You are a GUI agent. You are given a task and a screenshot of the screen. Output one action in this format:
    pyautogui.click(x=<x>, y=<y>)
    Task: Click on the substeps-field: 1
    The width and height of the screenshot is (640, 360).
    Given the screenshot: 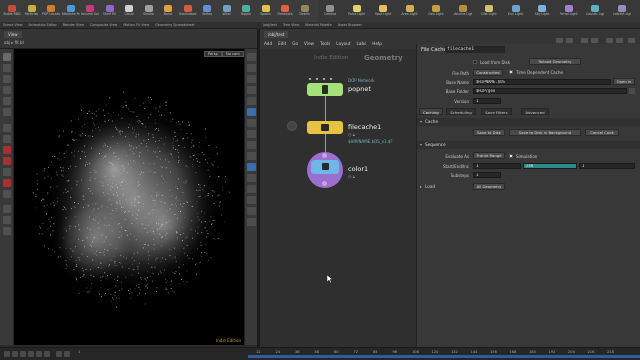 What is the action you would take?
    pyautogui.click(x=487, y=175)
    